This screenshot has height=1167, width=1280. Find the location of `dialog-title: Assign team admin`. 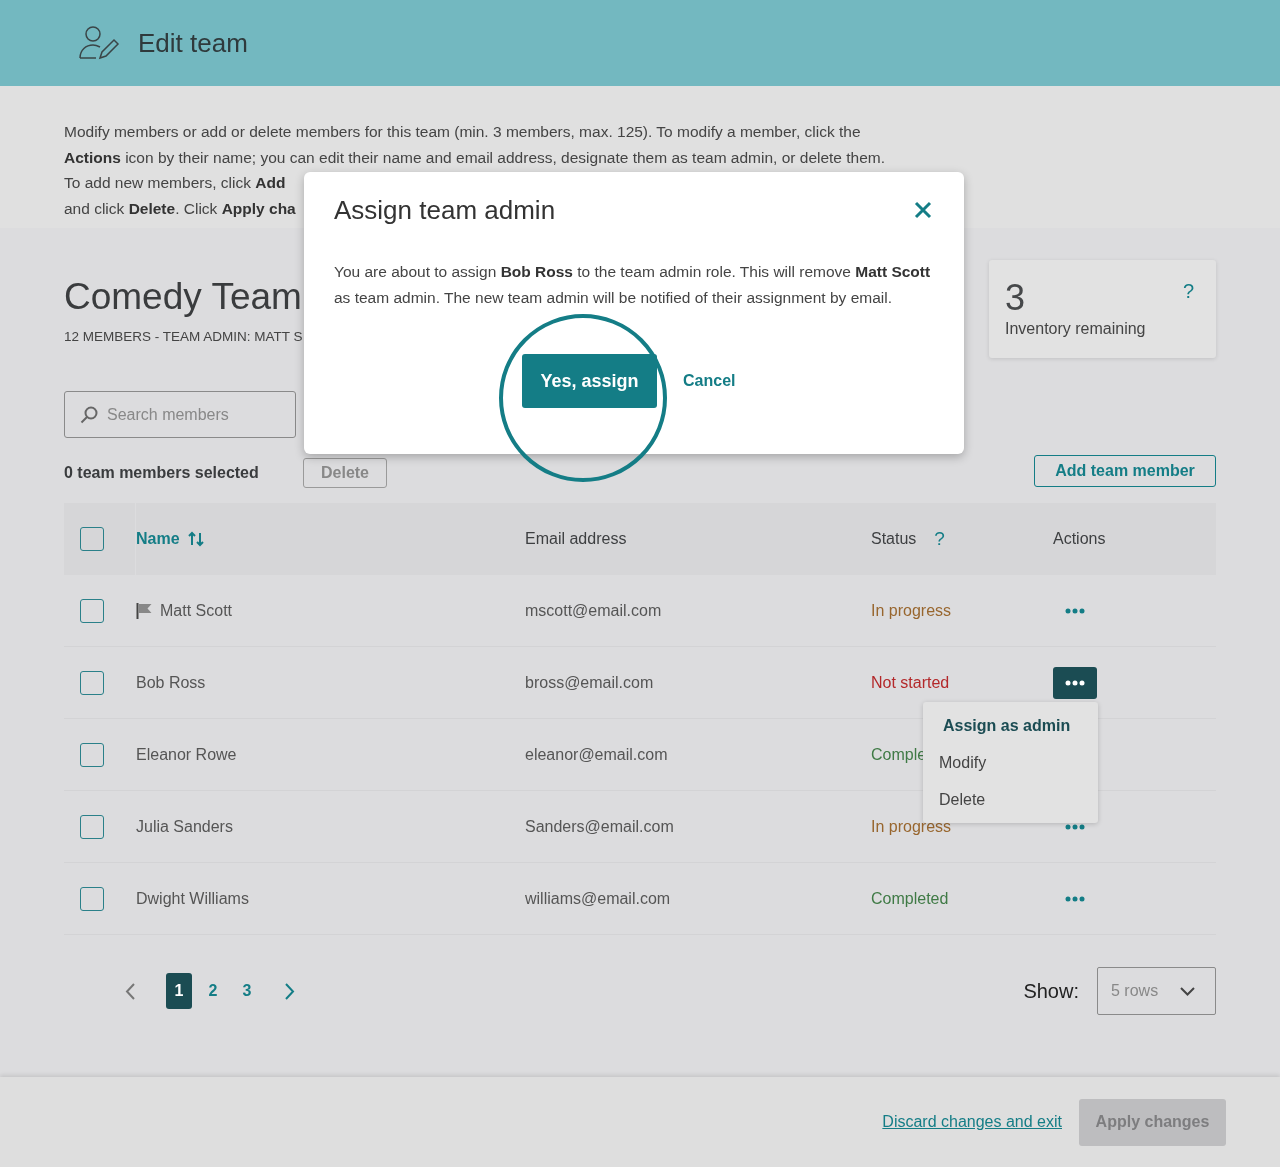

dialog-title: Assign team admin is located at coordinates (445, 210).